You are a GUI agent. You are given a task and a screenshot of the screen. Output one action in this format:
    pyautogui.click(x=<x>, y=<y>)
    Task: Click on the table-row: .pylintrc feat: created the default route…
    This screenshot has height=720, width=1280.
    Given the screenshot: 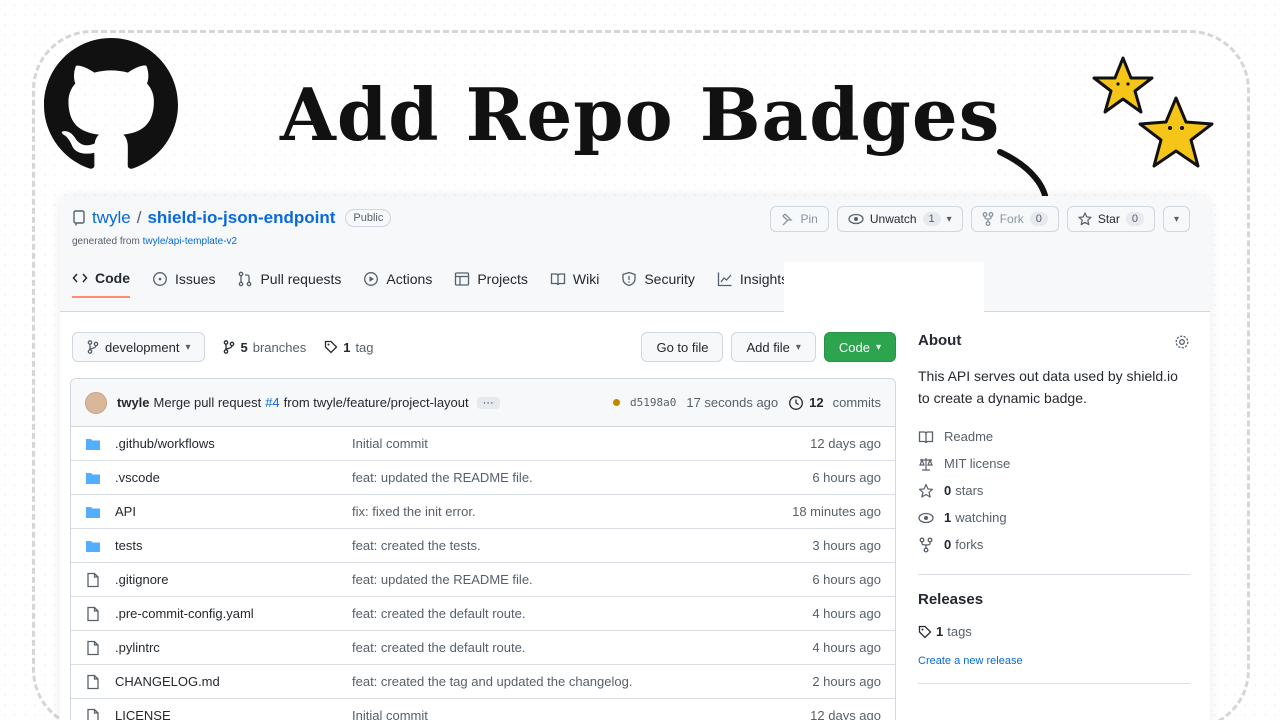 What is the action you would take?
    pyautogui.click(x=483, y=648)
    